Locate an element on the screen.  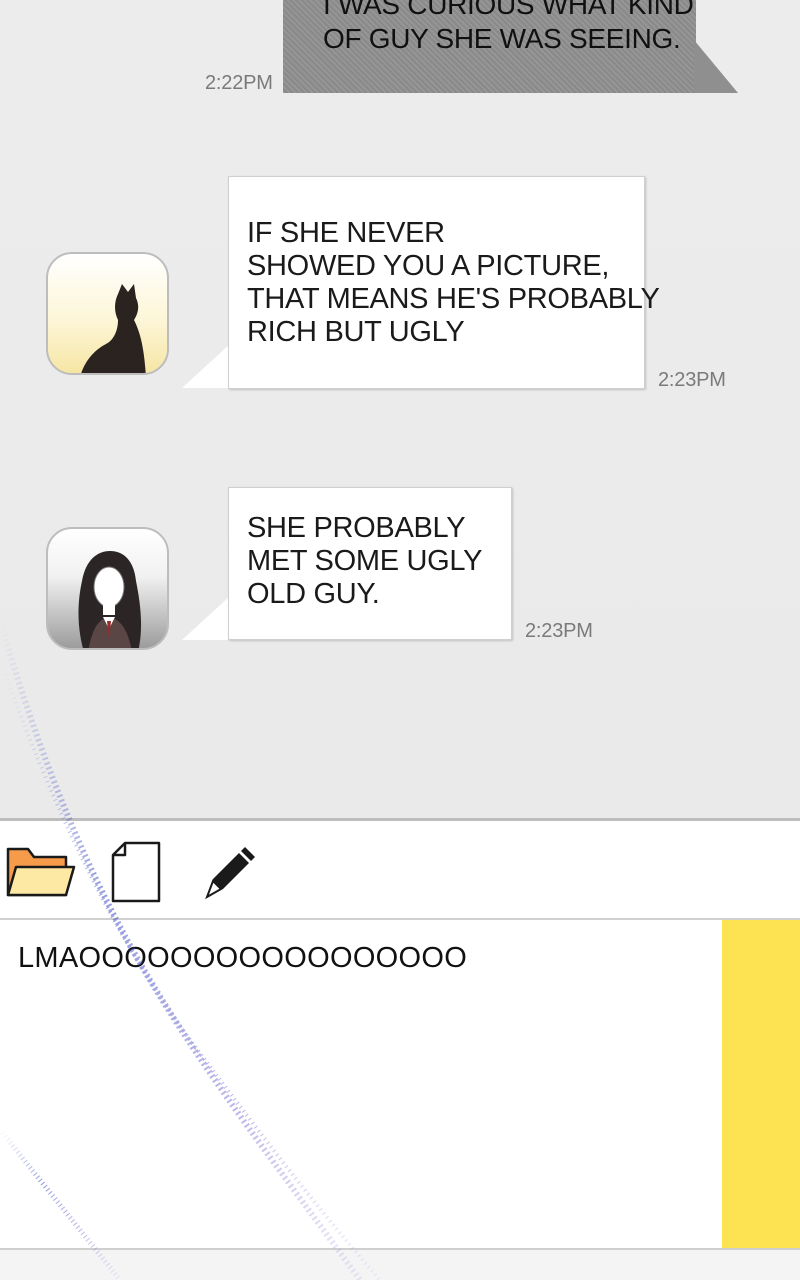
message-line: SHOWED YOU A PICTURE, is located at coordinates (428, 266).